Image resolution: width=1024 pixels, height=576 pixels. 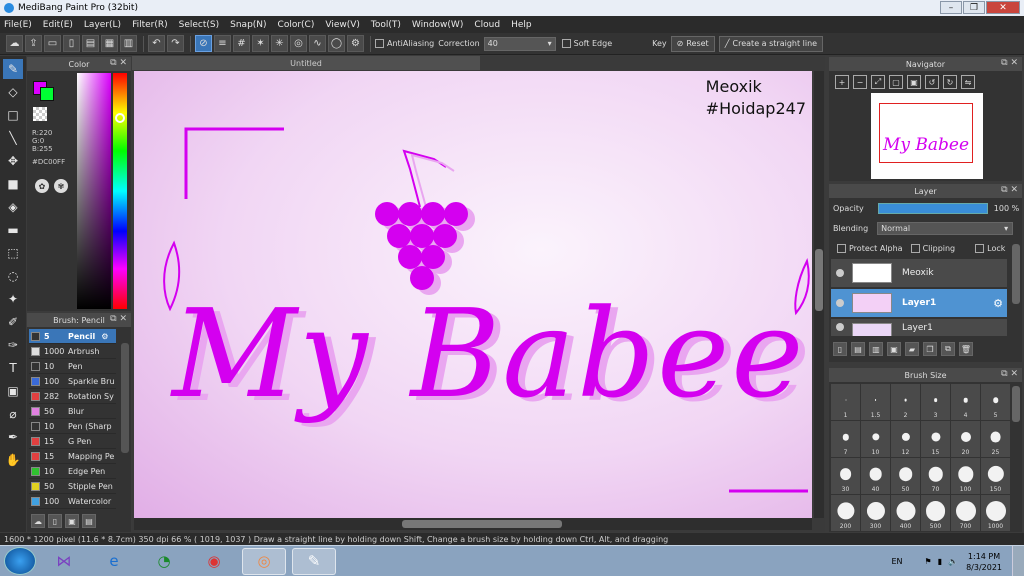 I want to click on zoom-fit-icon: ⤢, so click(x=878, y=82).